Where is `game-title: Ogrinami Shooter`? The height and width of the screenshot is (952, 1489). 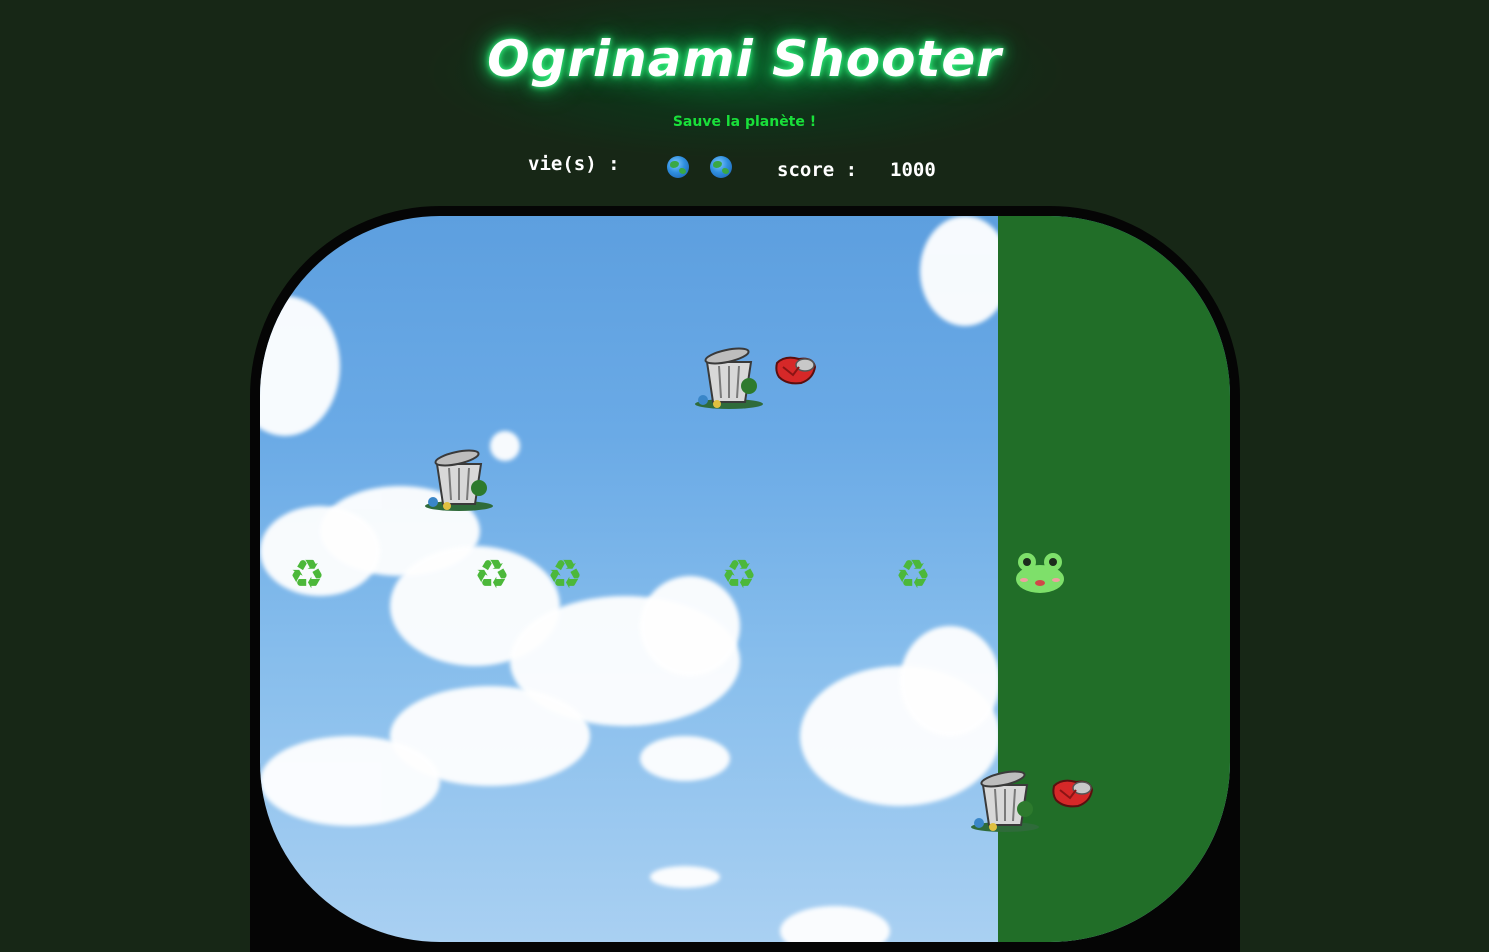
game-title: Ogrinami Shooter is located at coordinates (744, 59).